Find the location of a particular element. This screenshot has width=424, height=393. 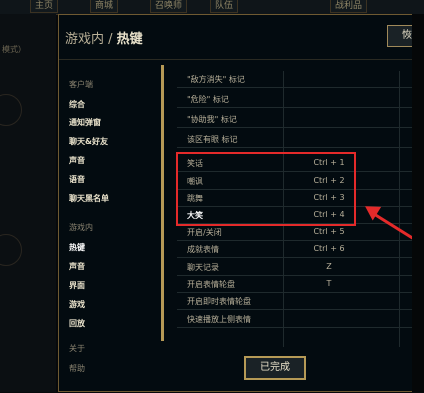

hotkey-binding: T is located at coordinates (329, 283).